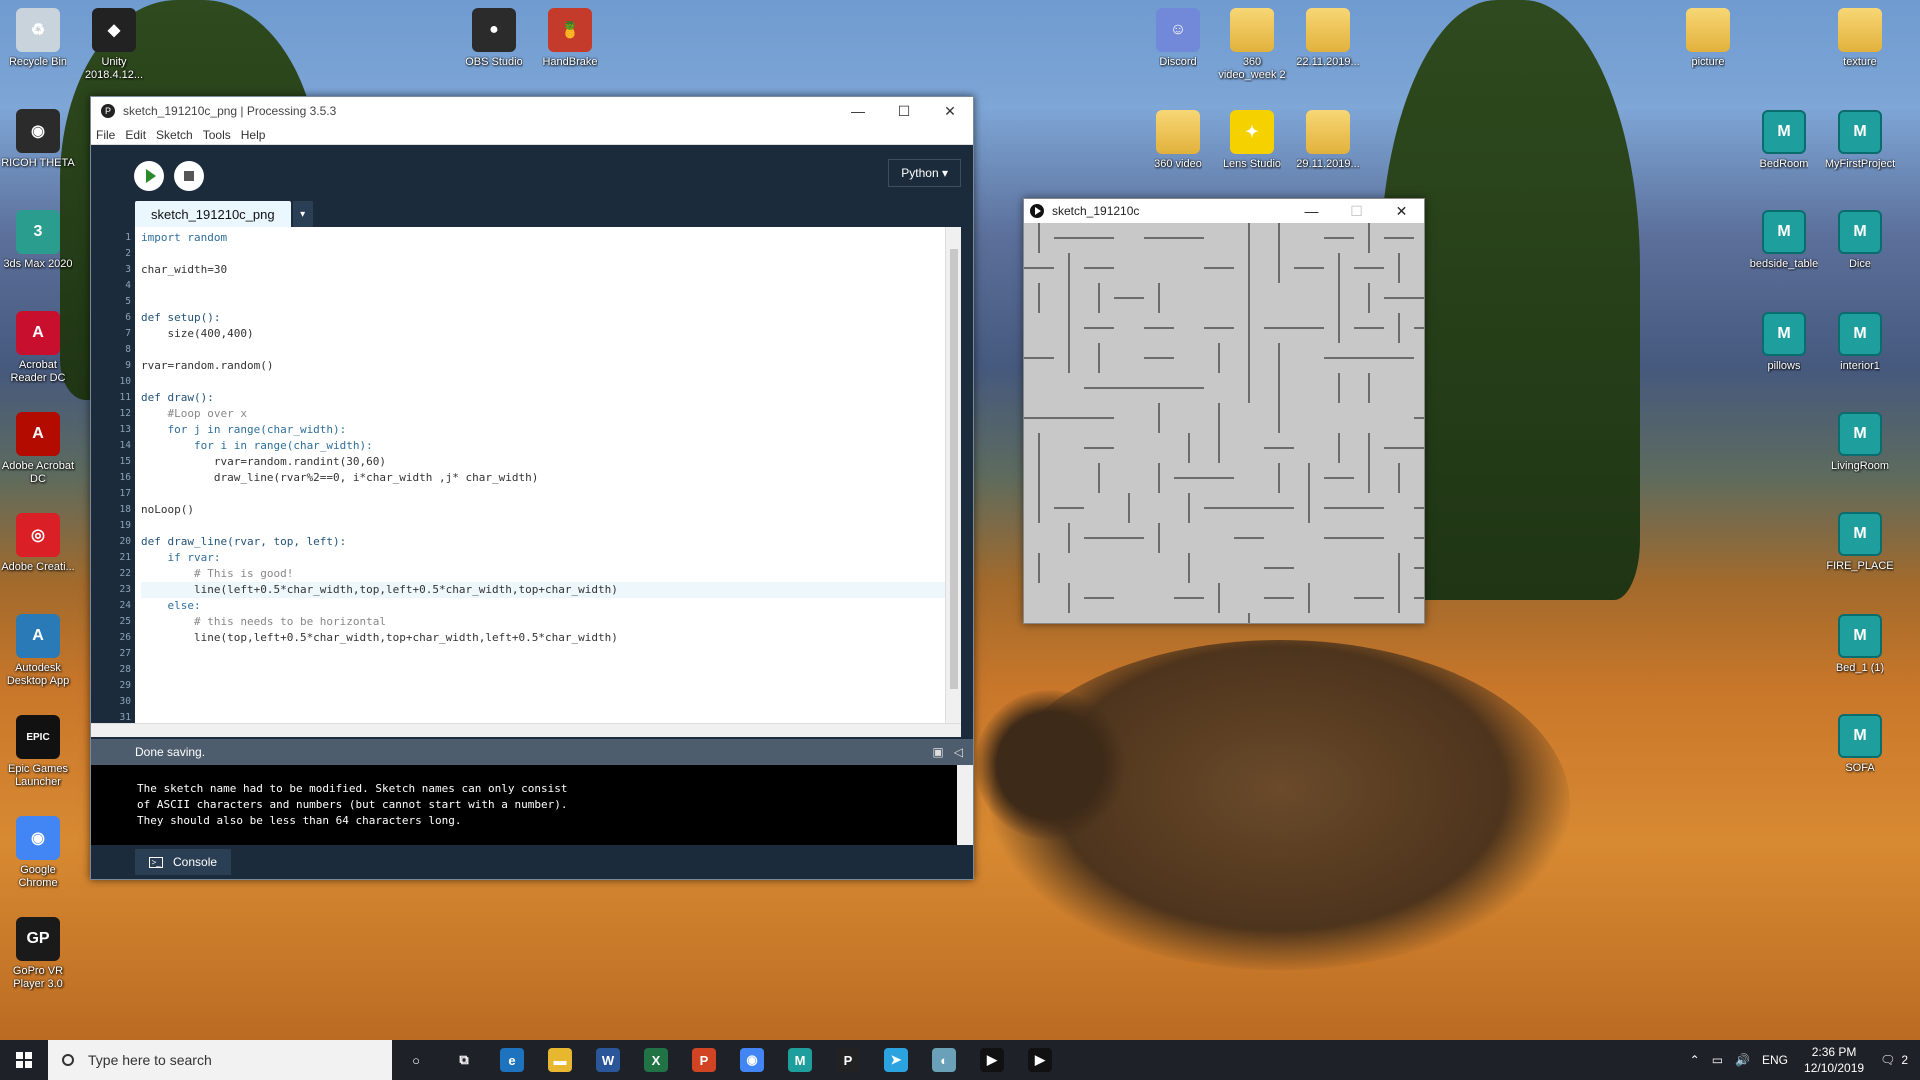 This screenshot has height=1080, width=1920. What do you see at coordinates (752, 1060) in the screenshot?
I see `taskbar-app-button: ◉` at bounding box center [752, 1060].